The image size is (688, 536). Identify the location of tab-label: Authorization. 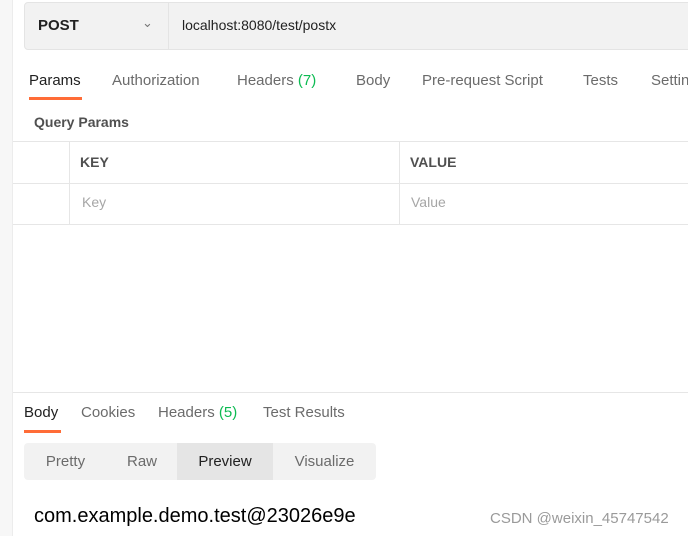
(156, 80).